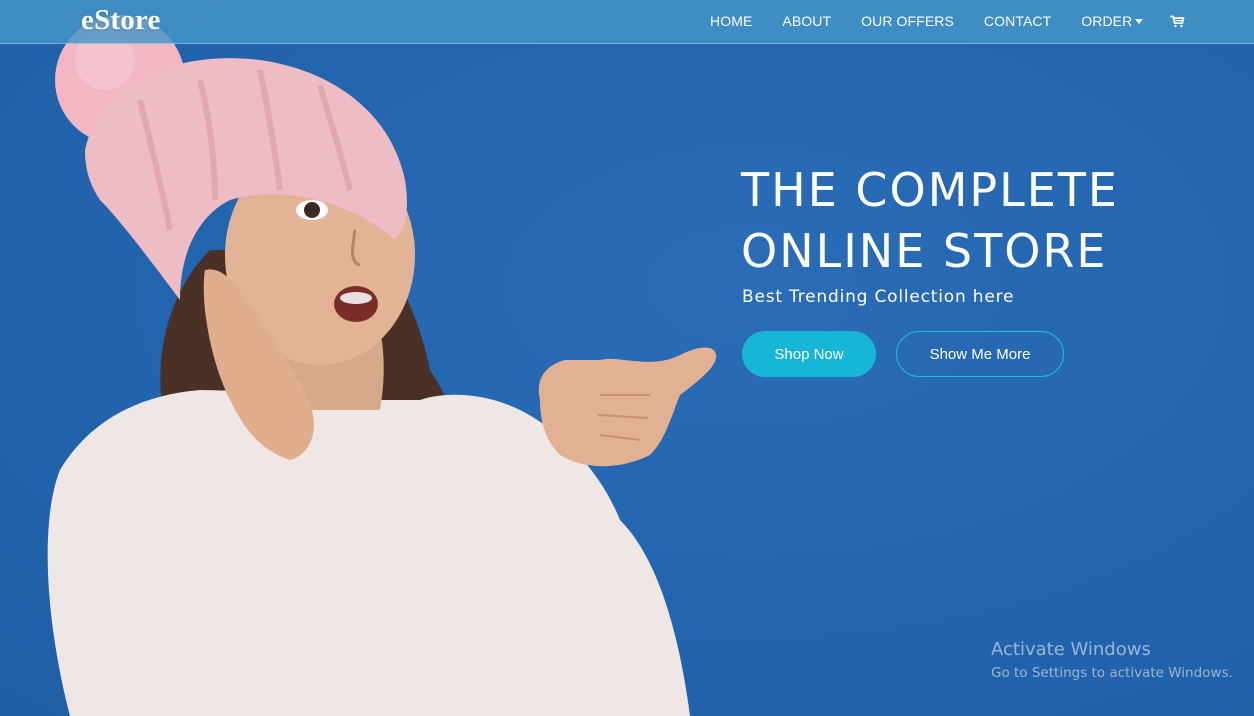 This screenshot has width=1254, height=716. What do you see at coordinates (930, 190) in the screenshot?
I see `hero-headline-line-1: THE COMPLETE` at bounding box center [930, 190].